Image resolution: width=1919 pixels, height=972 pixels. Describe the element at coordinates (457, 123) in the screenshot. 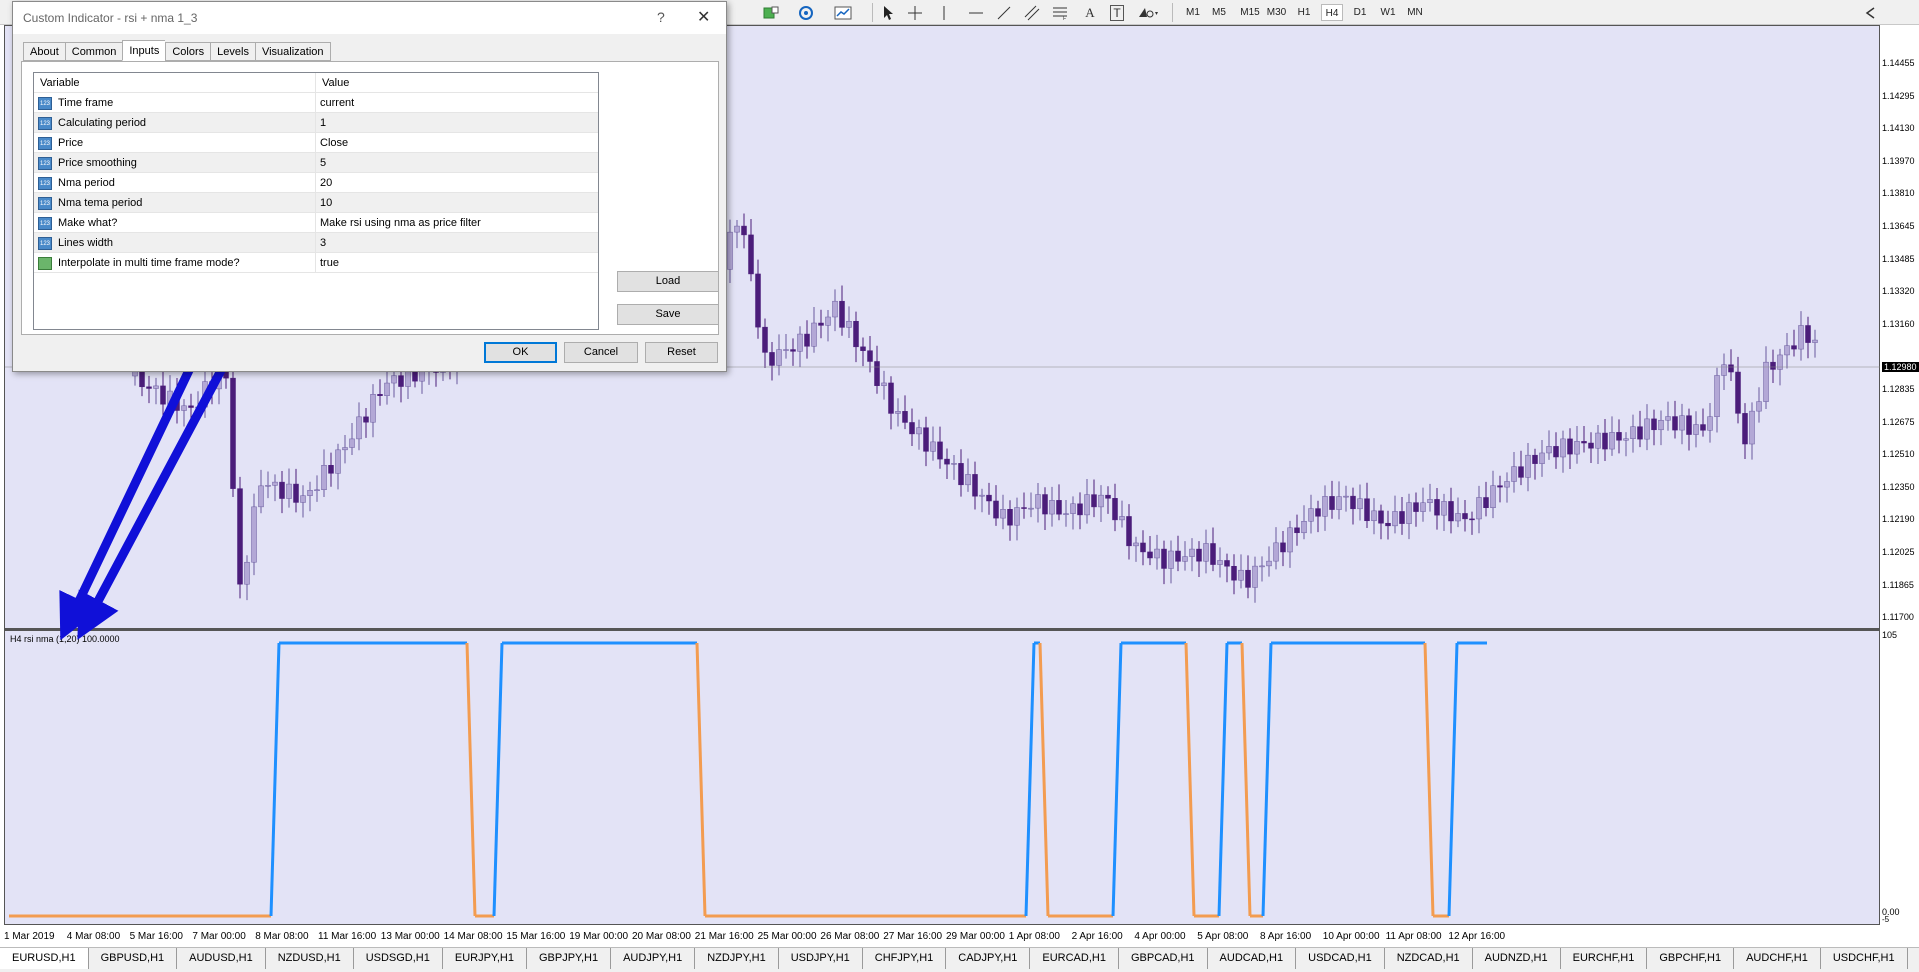

I see `input-value: 1` at that location.